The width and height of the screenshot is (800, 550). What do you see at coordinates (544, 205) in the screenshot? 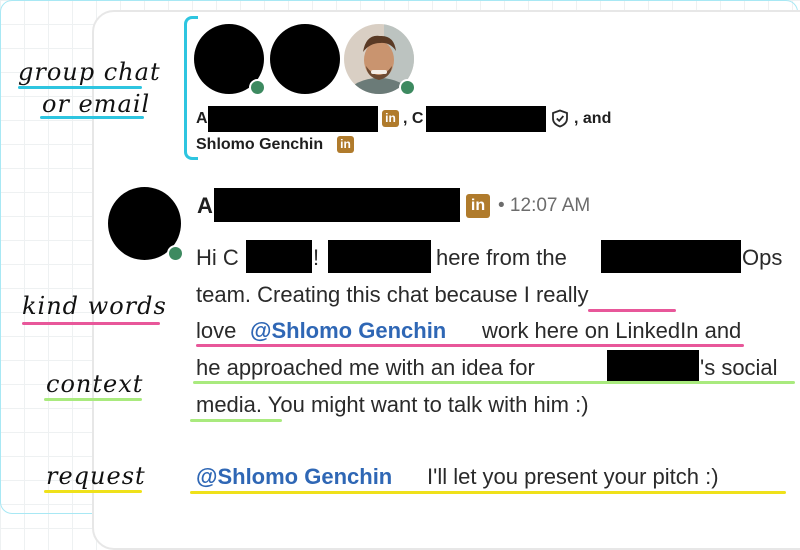
I see `message-timestamp: • 12:07 AM` at bounding box center [544, 205].